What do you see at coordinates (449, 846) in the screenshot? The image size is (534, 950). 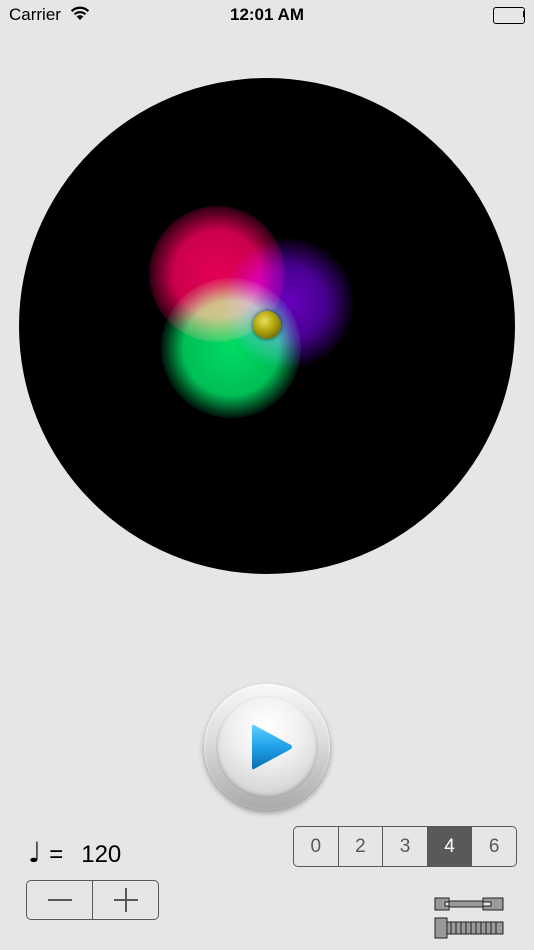 I see `beats-option-4: 4` at bounding box center [449, 846].